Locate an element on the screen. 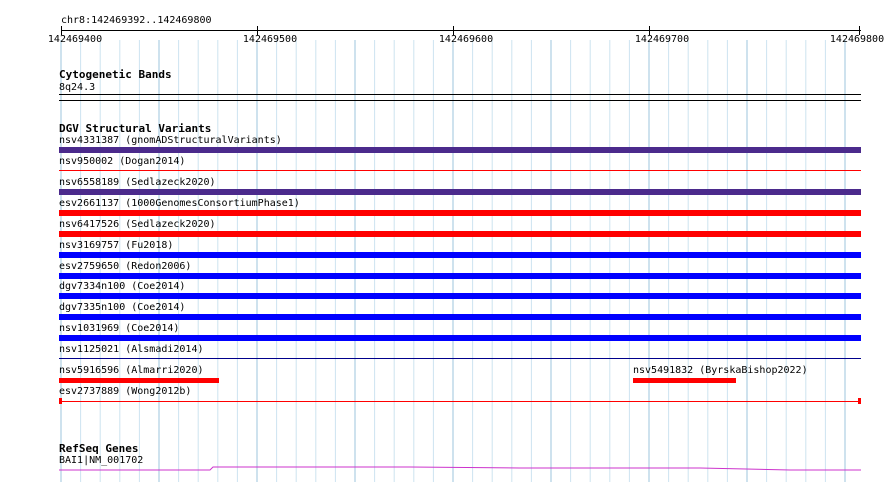 This screenshot has height=482, width=890. refseq-track-title: RefSeq Genes is located at coordinates (99, 448).